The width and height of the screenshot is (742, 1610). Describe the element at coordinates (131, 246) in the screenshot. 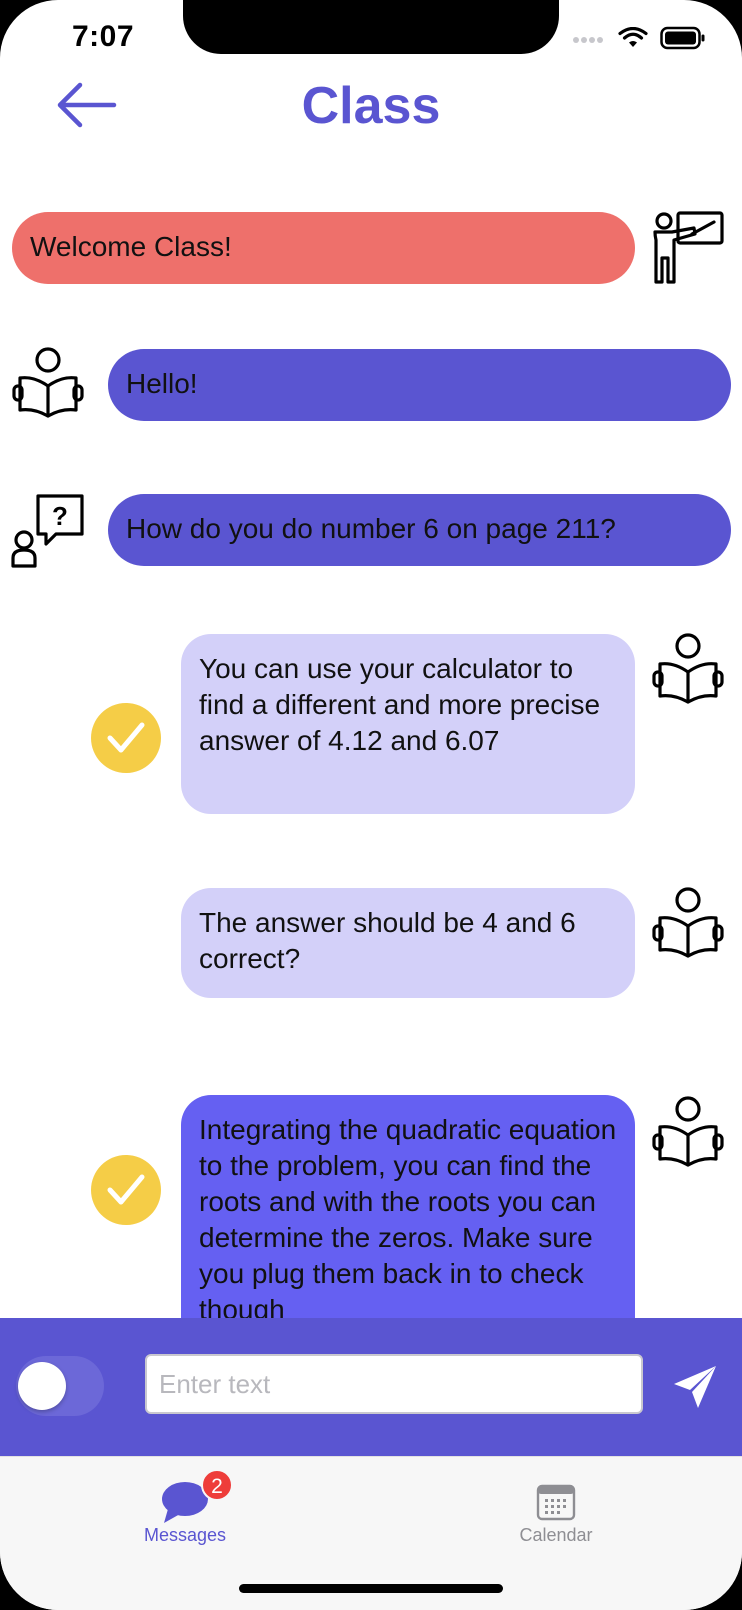

I see `message-text: Welcome Class!` at that location.